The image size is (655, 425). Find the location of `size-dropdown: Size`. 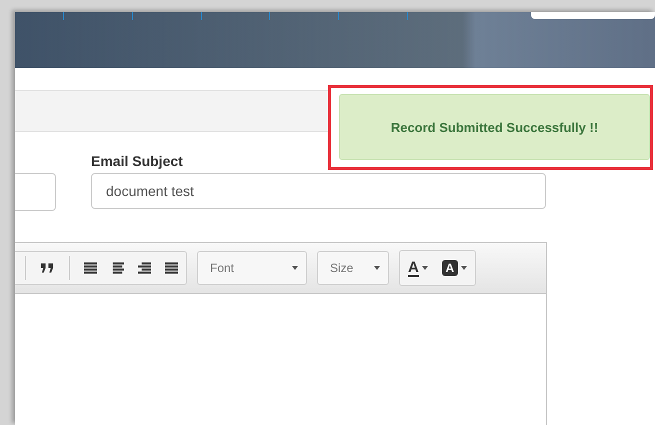

size-dropdown: Size is located at coordinates (353, 268).